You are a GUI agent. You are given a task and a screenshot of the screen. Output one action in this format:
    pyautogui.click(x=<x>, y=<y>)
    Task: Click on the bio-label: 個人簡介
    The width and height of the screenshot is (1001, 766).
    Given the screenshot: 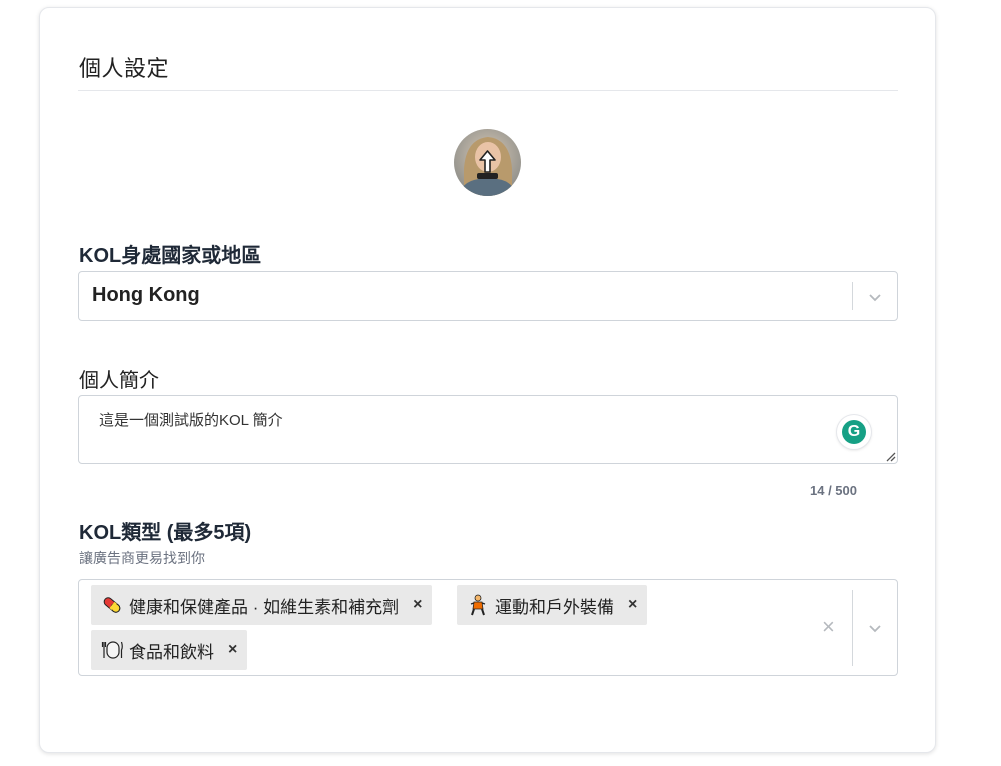 What is the action you would take?
    pyautogui.click(x=119, y=381)
    